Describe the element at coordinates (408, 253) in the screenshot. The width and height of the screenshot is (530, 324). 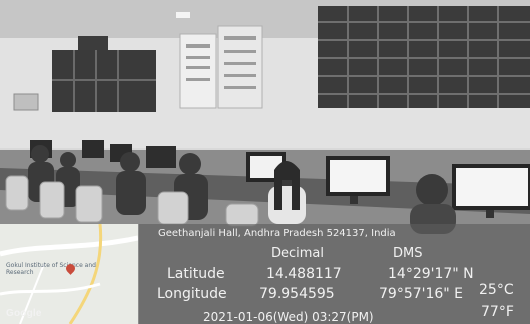
I see `dms-column-header: DMS` at that location.